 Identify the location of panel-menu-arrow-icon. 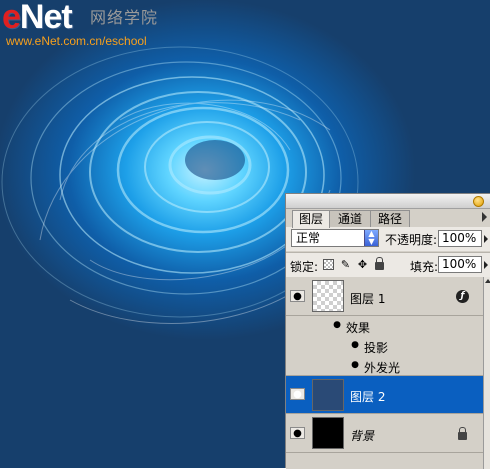
(484, 217).